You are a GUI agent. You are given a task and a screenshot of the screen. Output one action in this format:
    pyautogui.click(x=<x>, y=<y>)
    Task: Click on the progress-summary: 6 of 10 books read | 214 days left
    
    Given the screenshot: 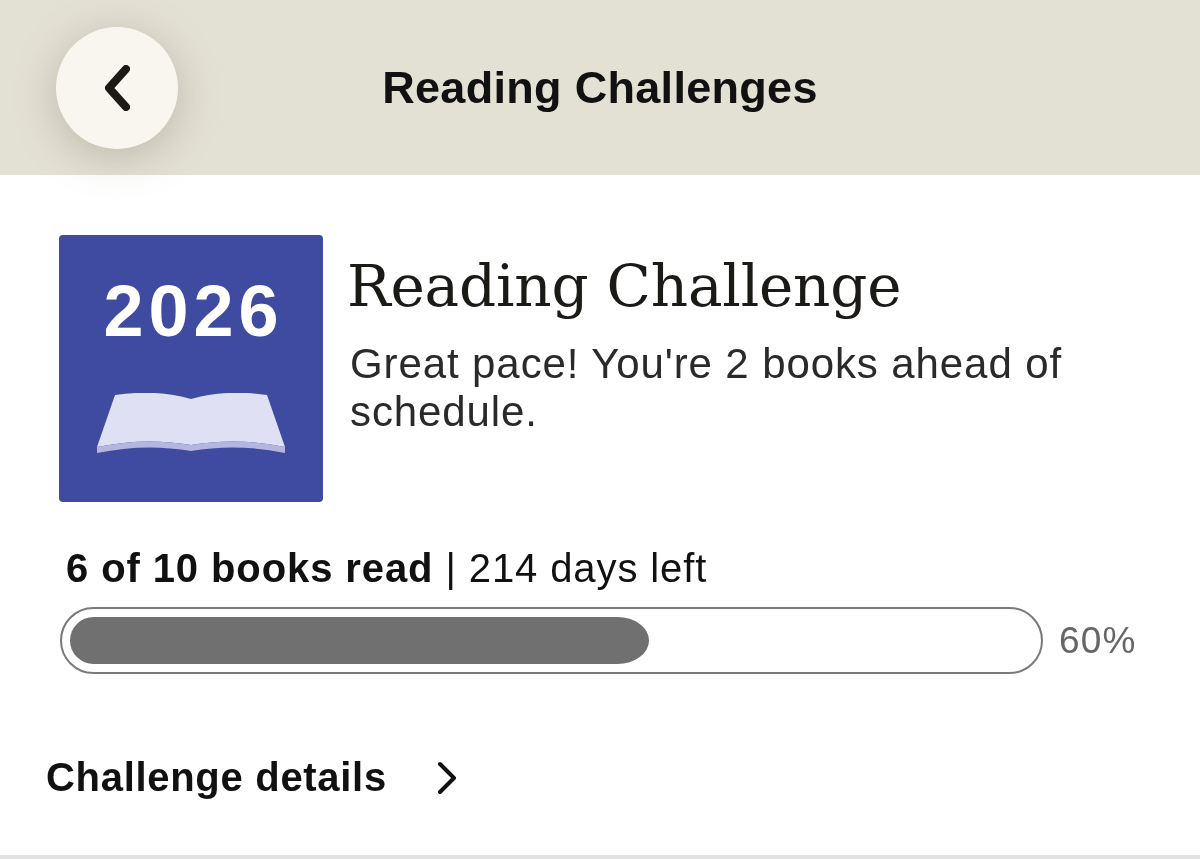 What is the action you would take?
    pyautogui.click(x=387, y=568)
    